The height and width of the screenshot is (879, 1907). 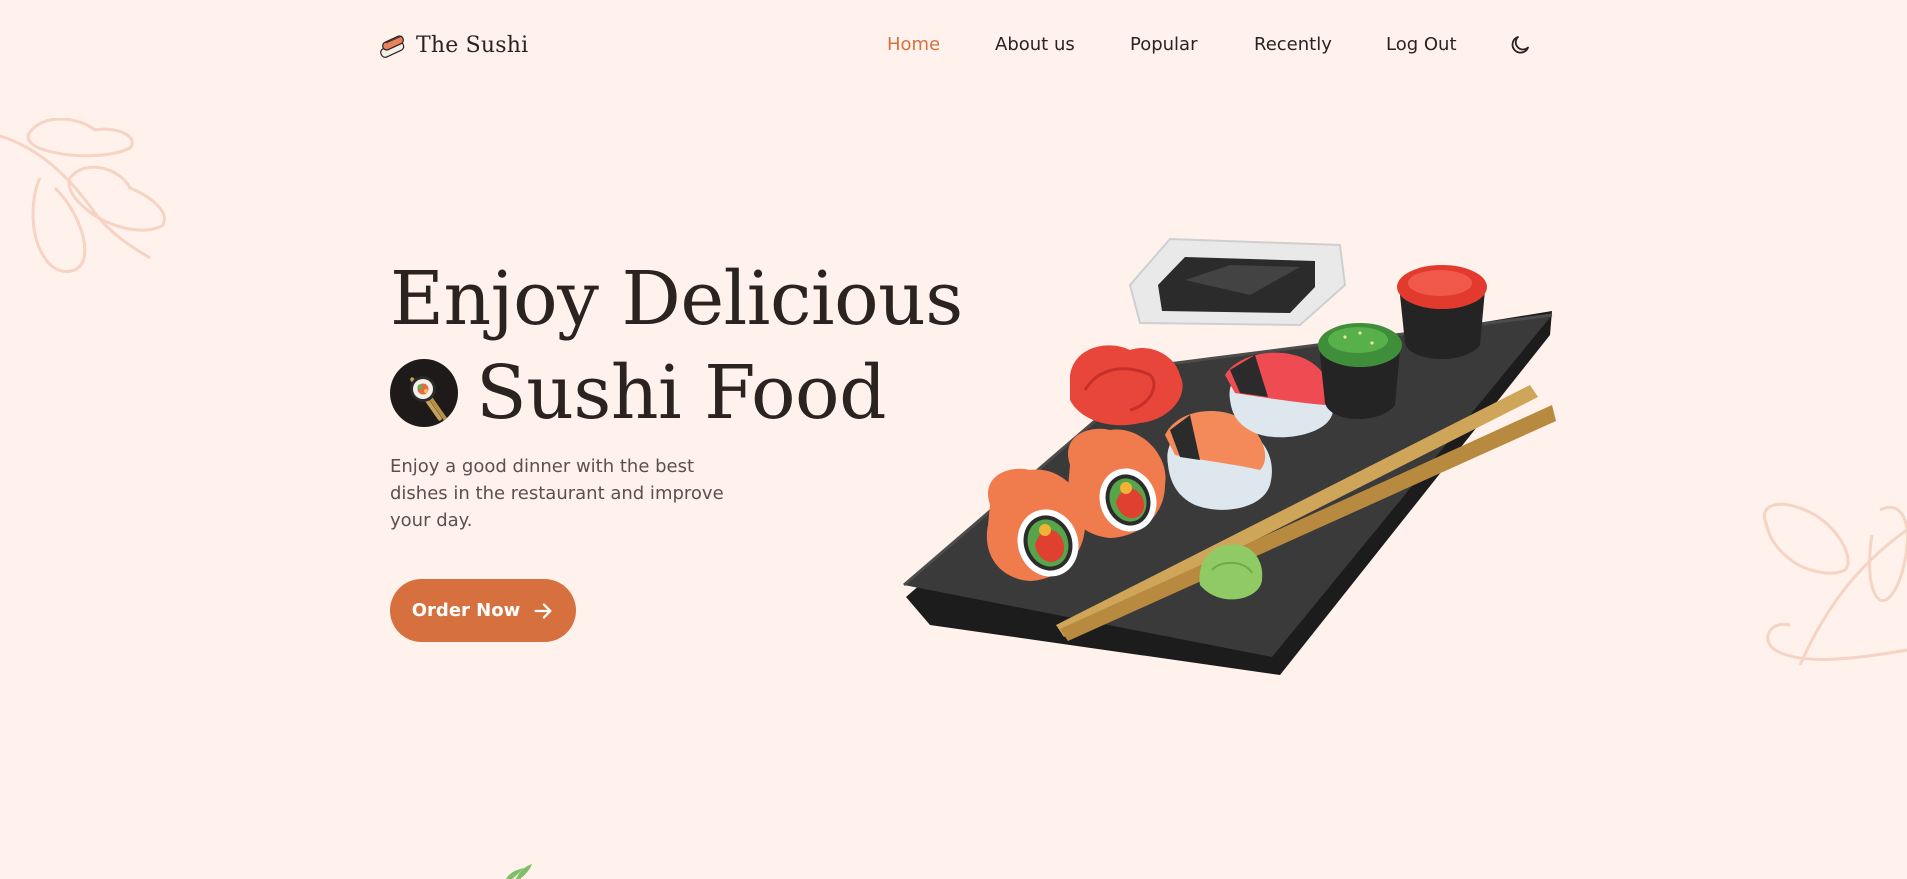 I want to click on leaf-sprout-icon, so click(x=519, y=871).